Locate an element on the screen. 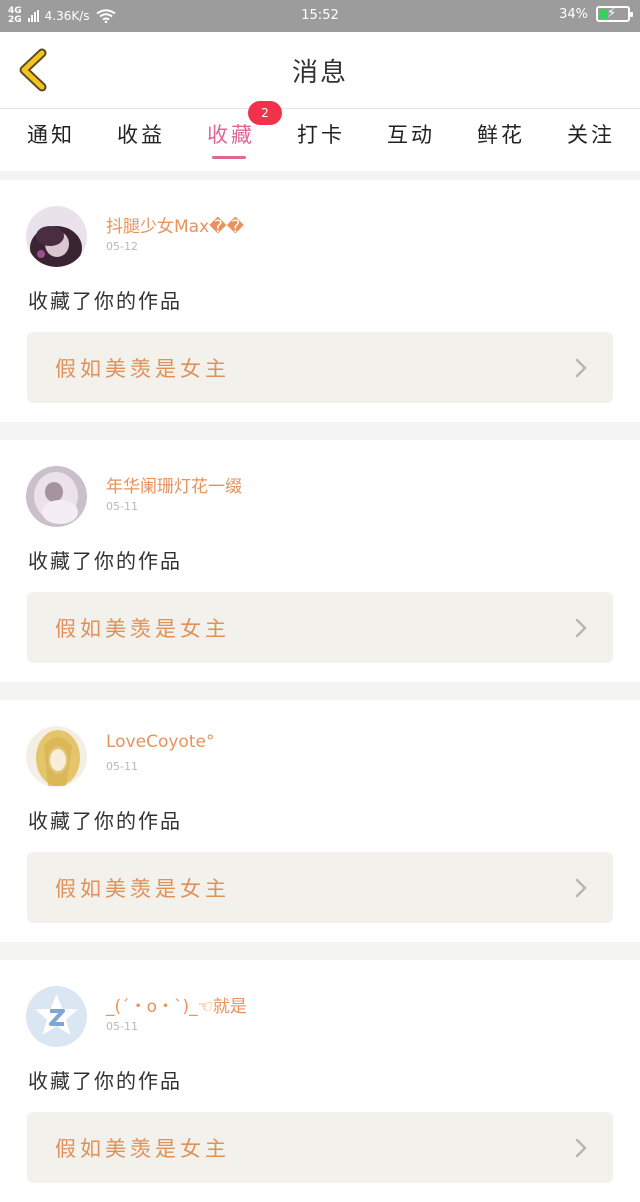 Image resolution: width=640 pixels, height=1202 pixels. message-date: 05-12 is located at coordinates (122, 246).